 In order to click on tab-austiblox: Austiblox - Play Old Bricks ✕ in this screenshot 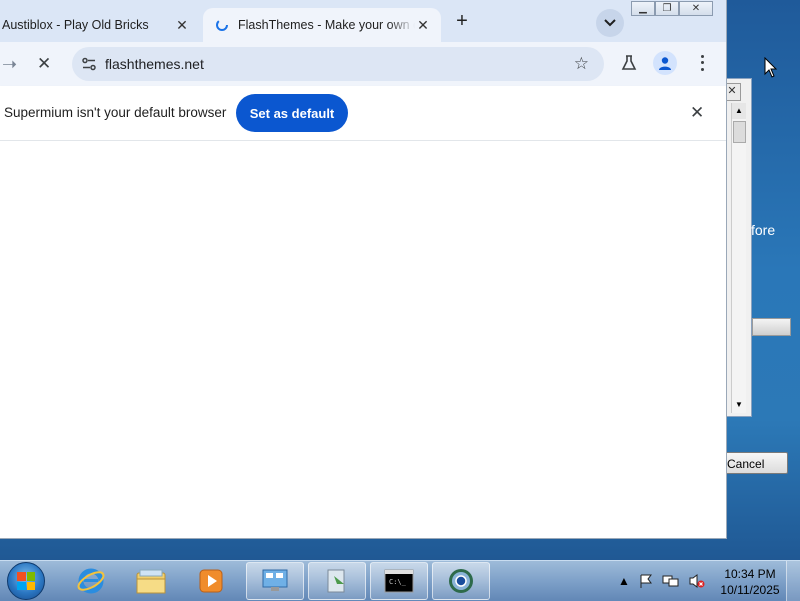, I will do `click(100, 25)`.